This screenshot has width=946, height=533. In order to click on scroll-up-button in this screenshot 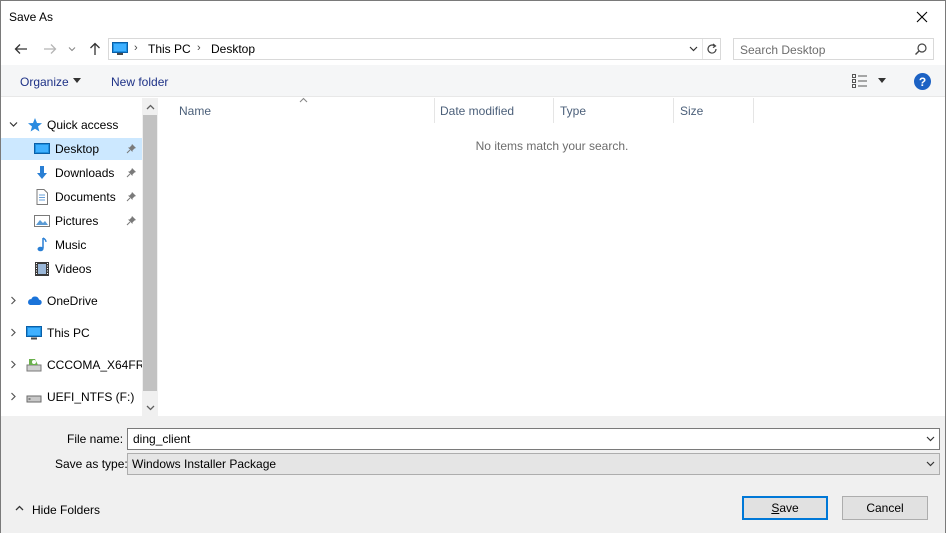, I will do `click(150, 106)`.